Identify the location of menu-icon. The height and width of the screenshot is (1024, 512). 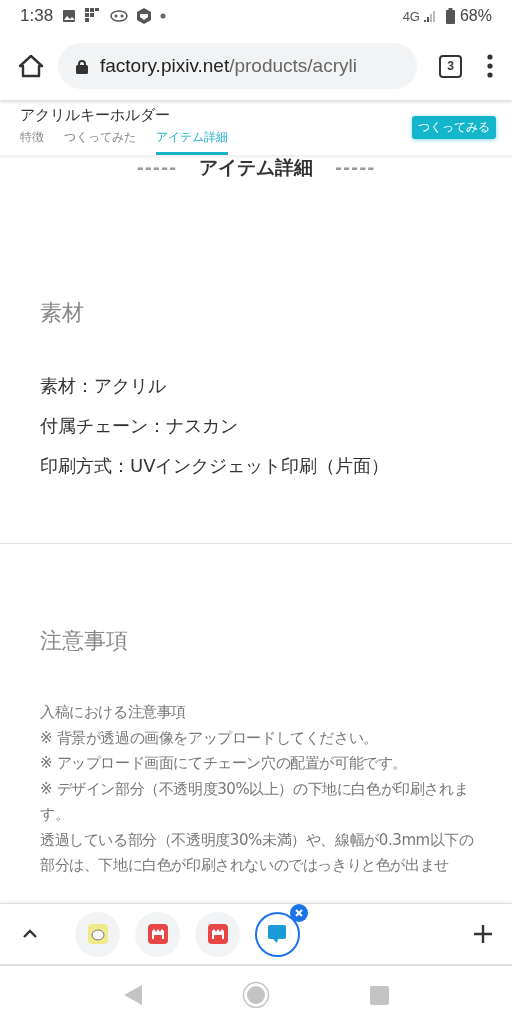
(490, 66).